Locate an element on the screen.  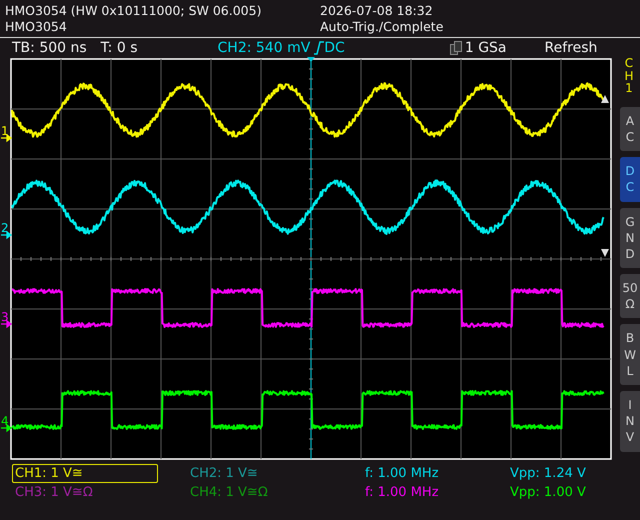
channel-setting: CH4: 1 V≅Ω is located at coordinates (229, 492).